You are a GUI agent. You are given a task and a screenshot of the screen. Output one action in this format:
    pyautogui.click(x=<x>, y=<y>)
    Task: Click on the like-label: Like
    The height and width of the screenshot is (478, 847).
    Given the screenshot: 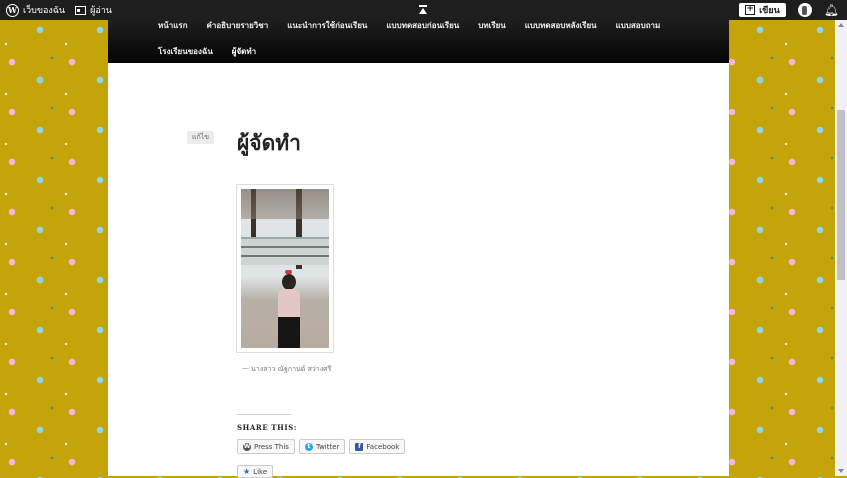 What is the action you would take?
    pyautogui.click(x=260, y=471)
    